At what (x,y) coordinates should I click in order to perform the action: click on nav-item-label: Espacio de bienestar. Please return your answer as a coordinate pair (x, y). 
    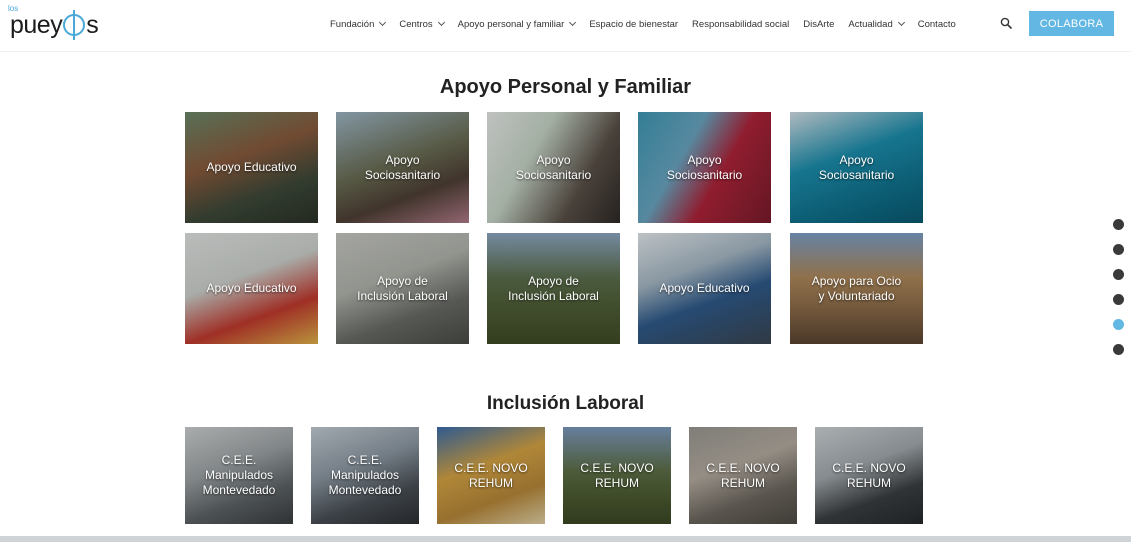
    Looking at the image, I should click on (634, 24).